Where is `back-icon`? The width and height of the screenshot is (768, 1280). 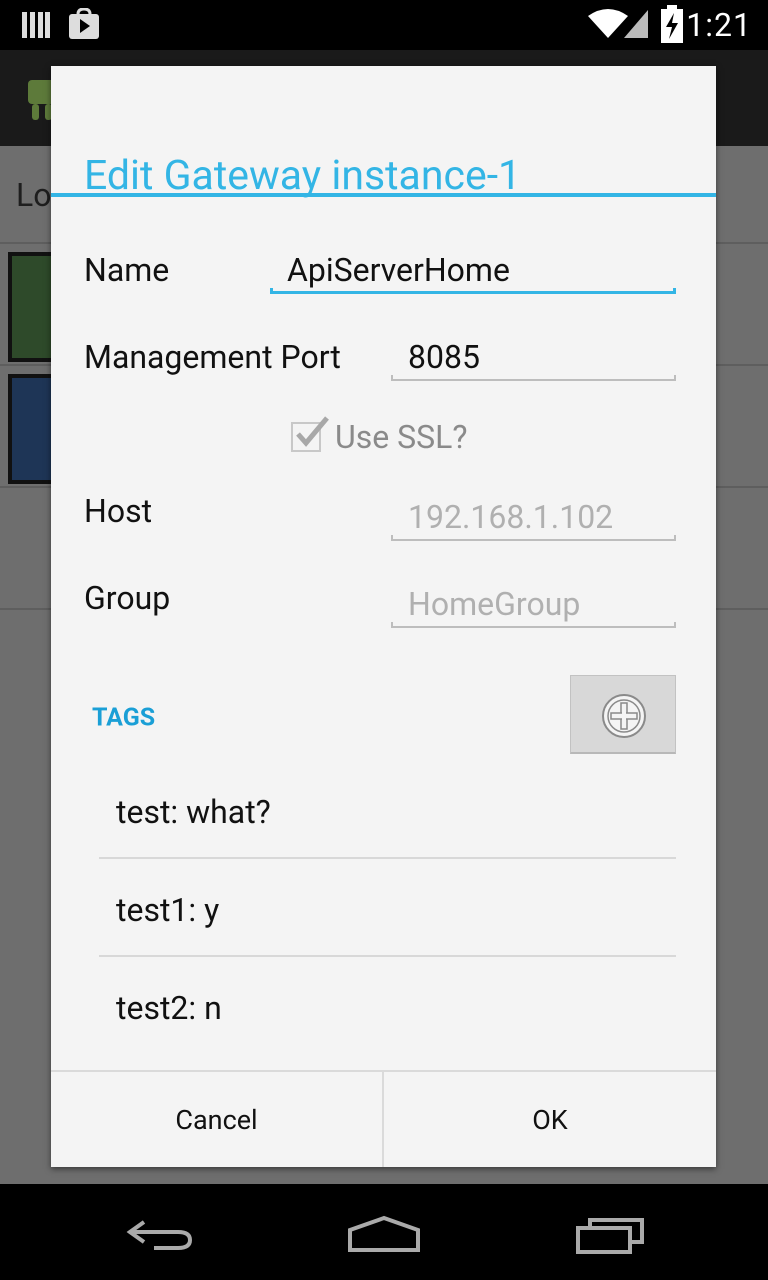 back-icon is located at coordinates (160, 1234).